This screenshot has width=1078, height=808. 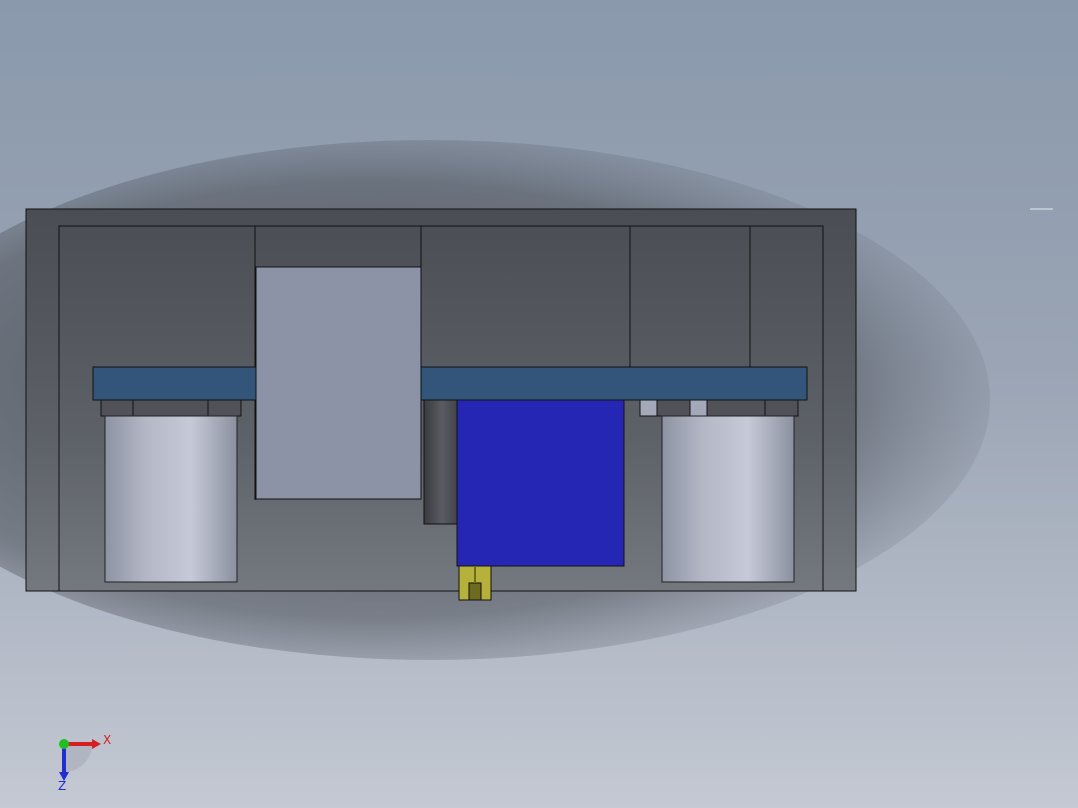 I want to click on mounting-plate, so click(x=450, y=383).